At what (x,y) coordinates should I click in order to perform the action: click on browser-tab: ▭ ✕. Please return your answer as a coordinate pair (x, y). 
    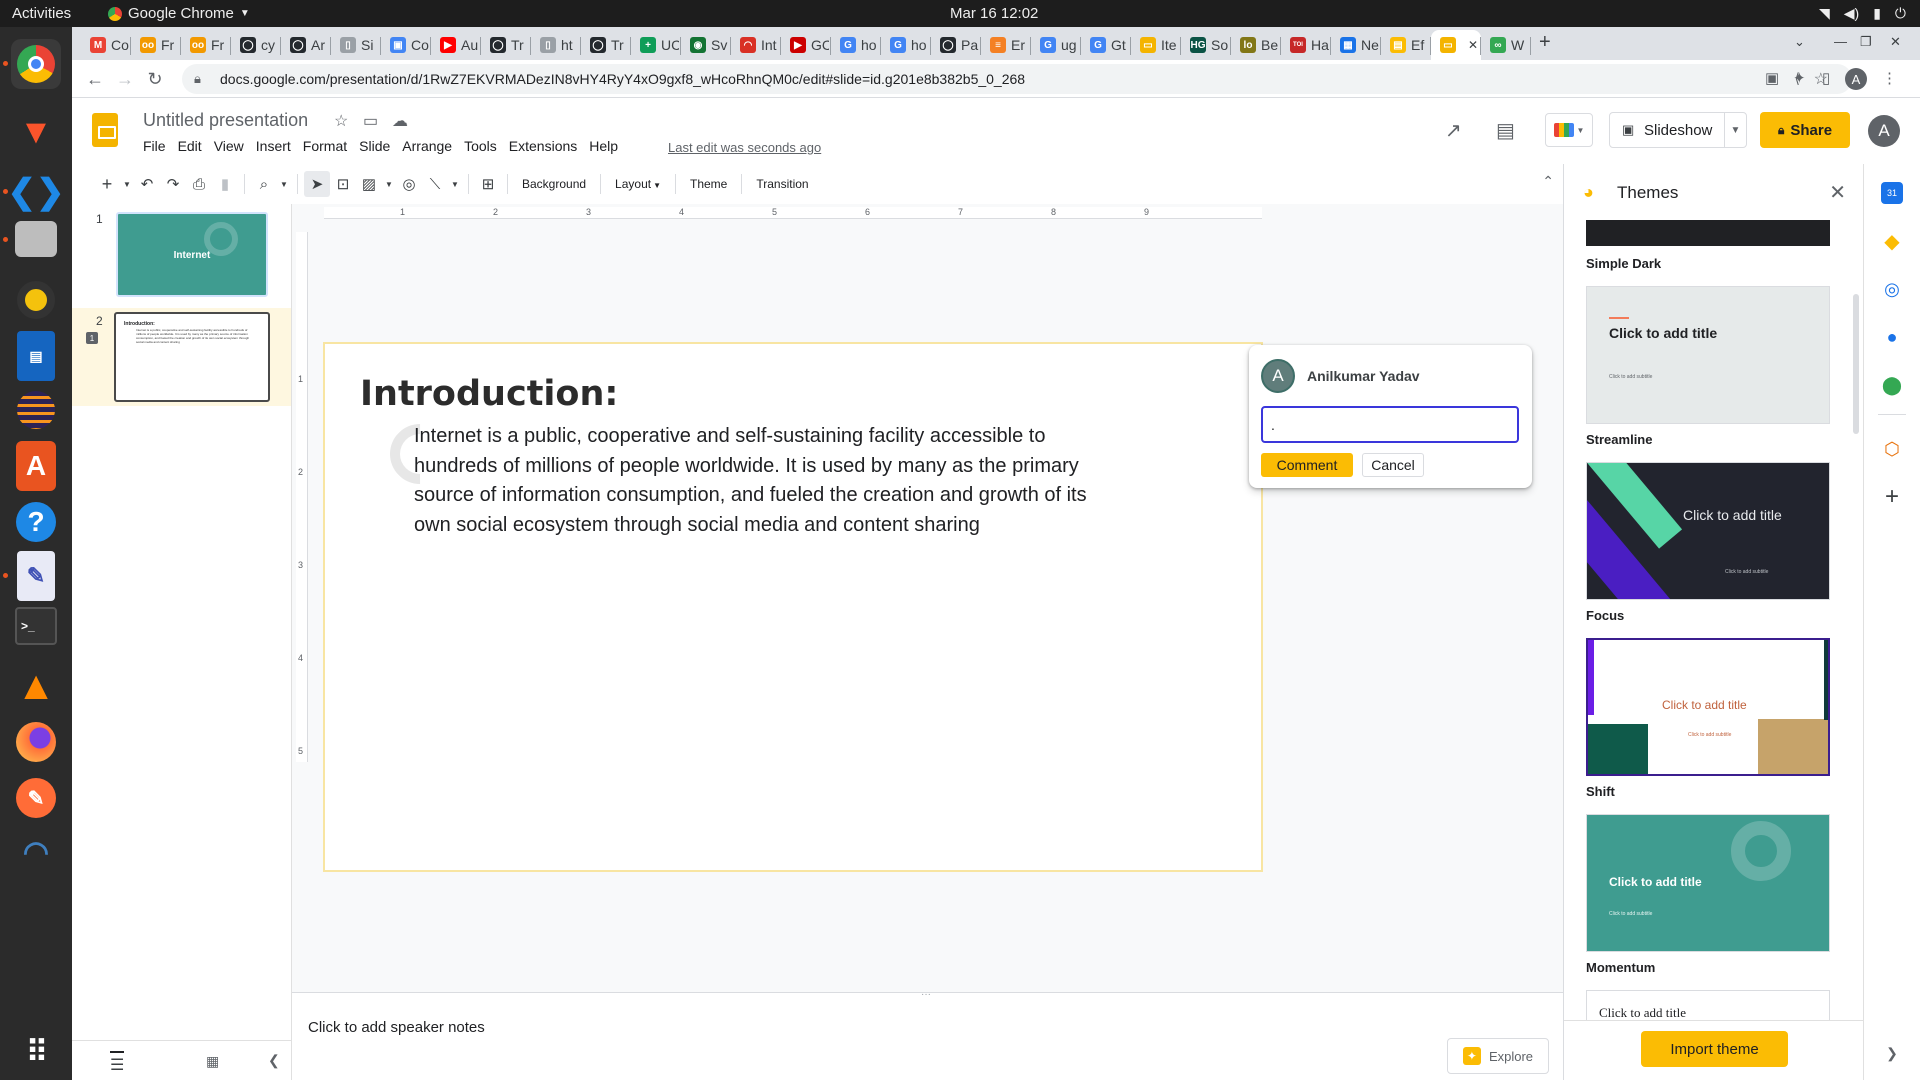
    Looking at the image, I should click on (1456, 45).